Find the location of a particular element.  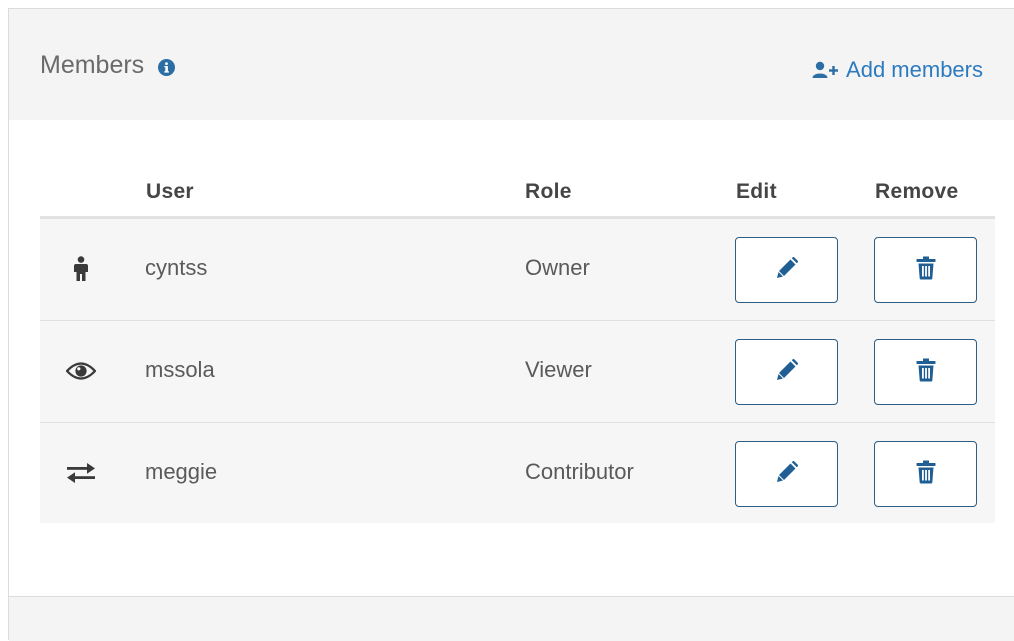

table-header: User Role Edit Remove is located at coordinates (517, 169).